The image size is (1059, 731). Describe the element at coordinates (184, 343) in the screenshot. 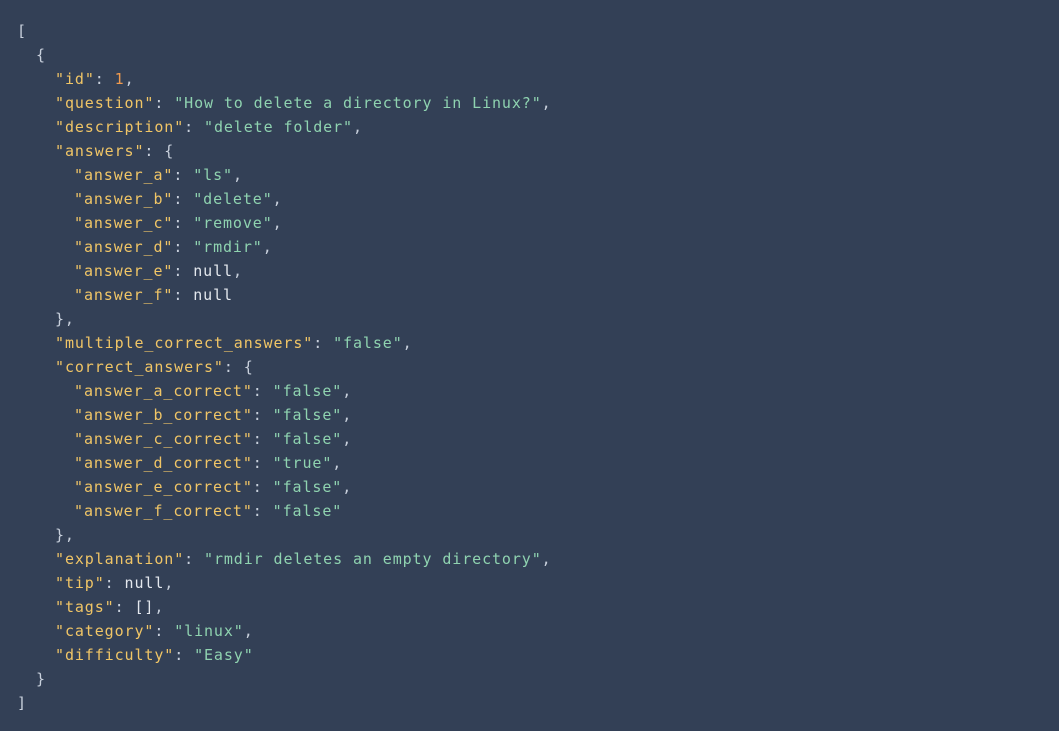

I see `json-key: multiple_correct_answers` at that location.